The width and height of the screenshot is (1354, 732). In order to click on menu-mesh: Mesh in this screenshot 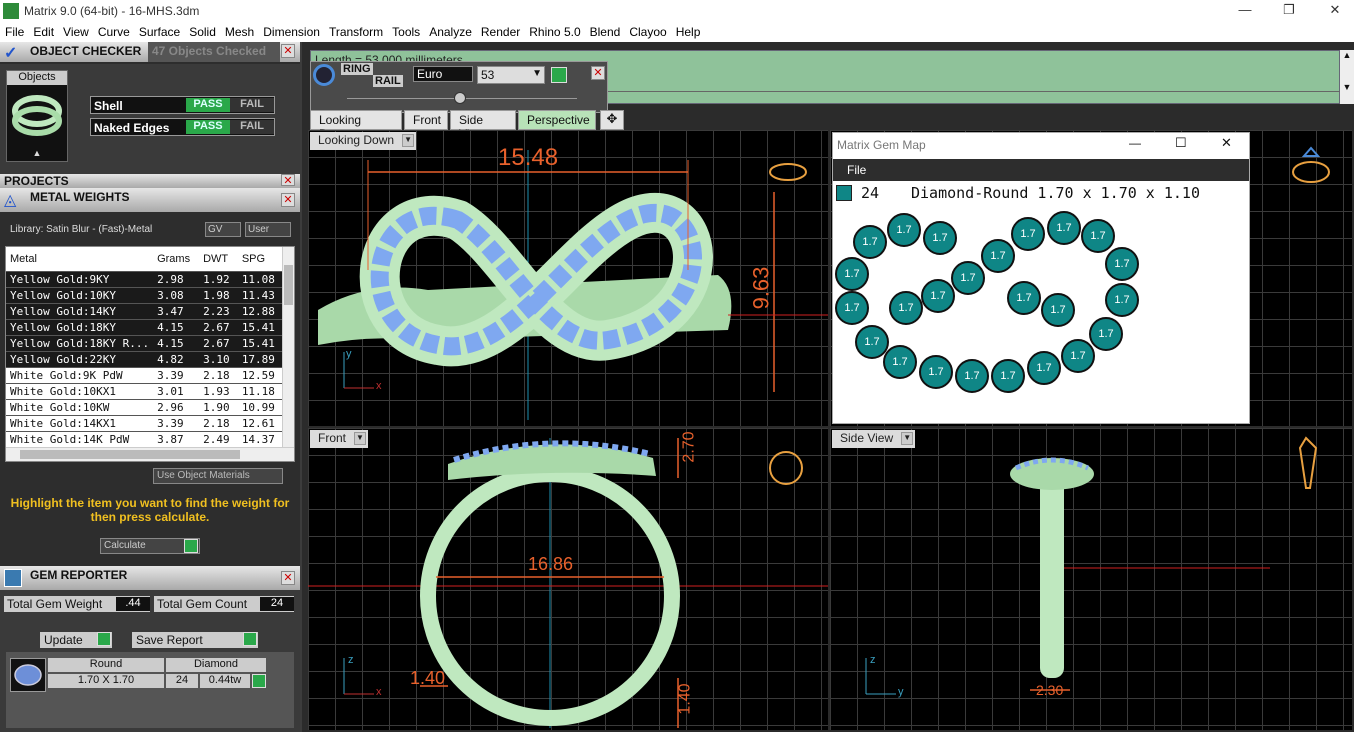, I will do `click(239, 30)`.